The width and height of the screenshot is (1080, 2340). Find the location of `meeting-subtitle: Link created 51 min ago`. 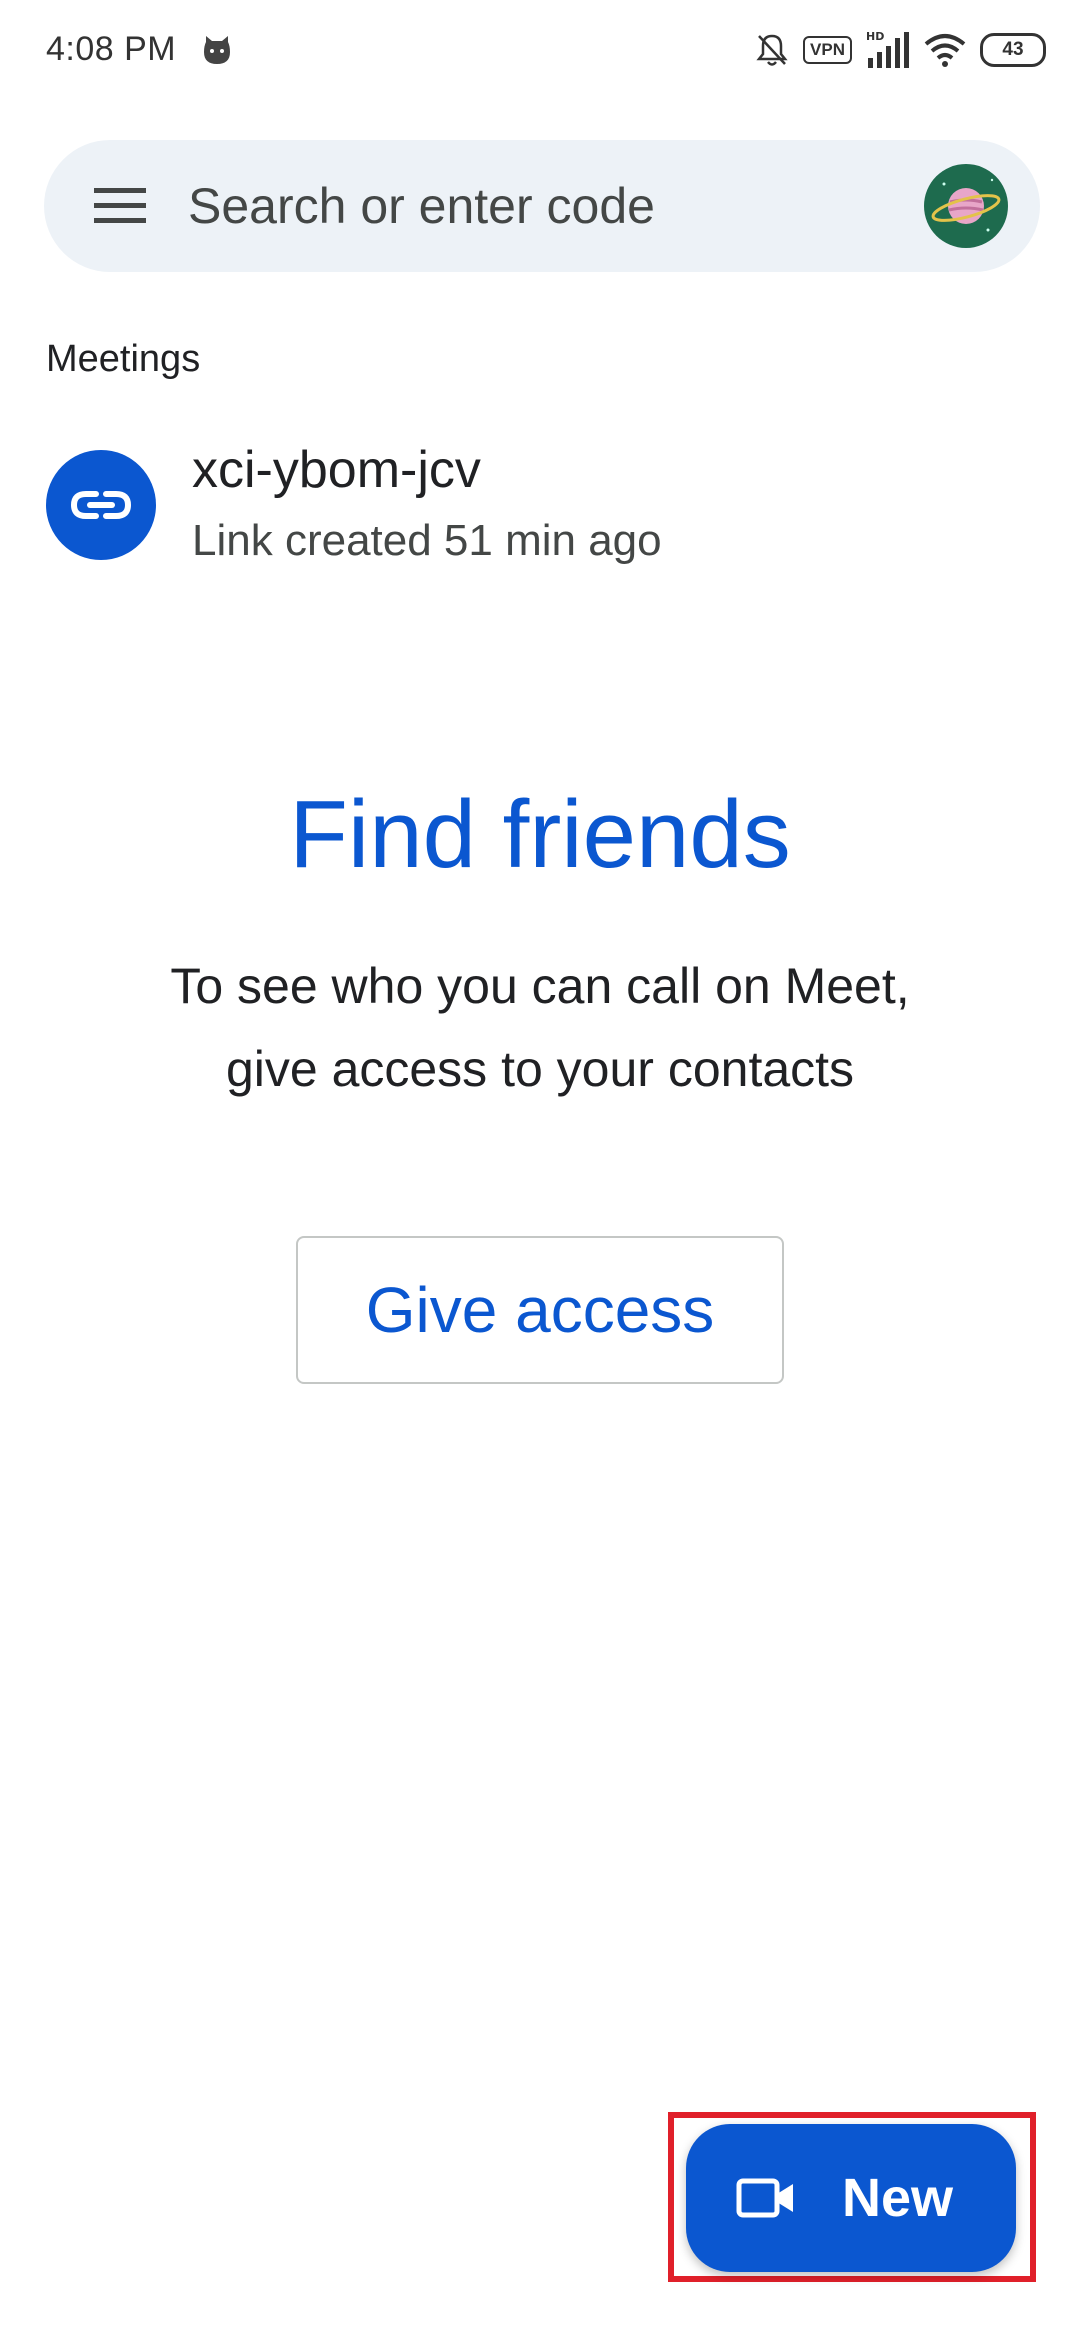

meeting-subtitle: Link created 51 min ago is located at coordinates (427, 540).